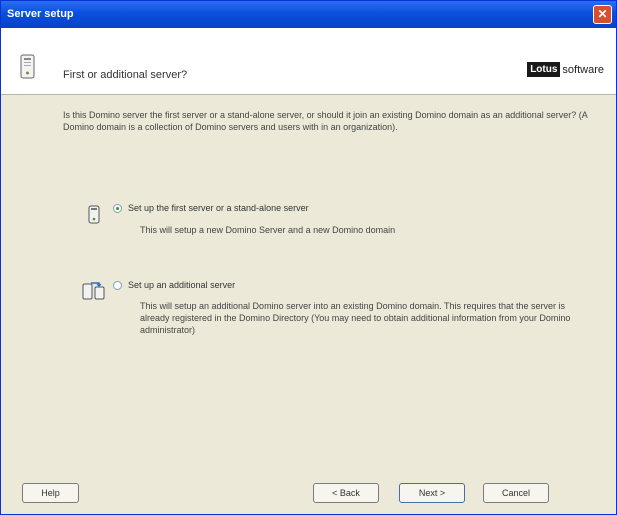  Describe the element at coordinates (50, 493) in the screenshot. I see `help-button: Help` at that location.